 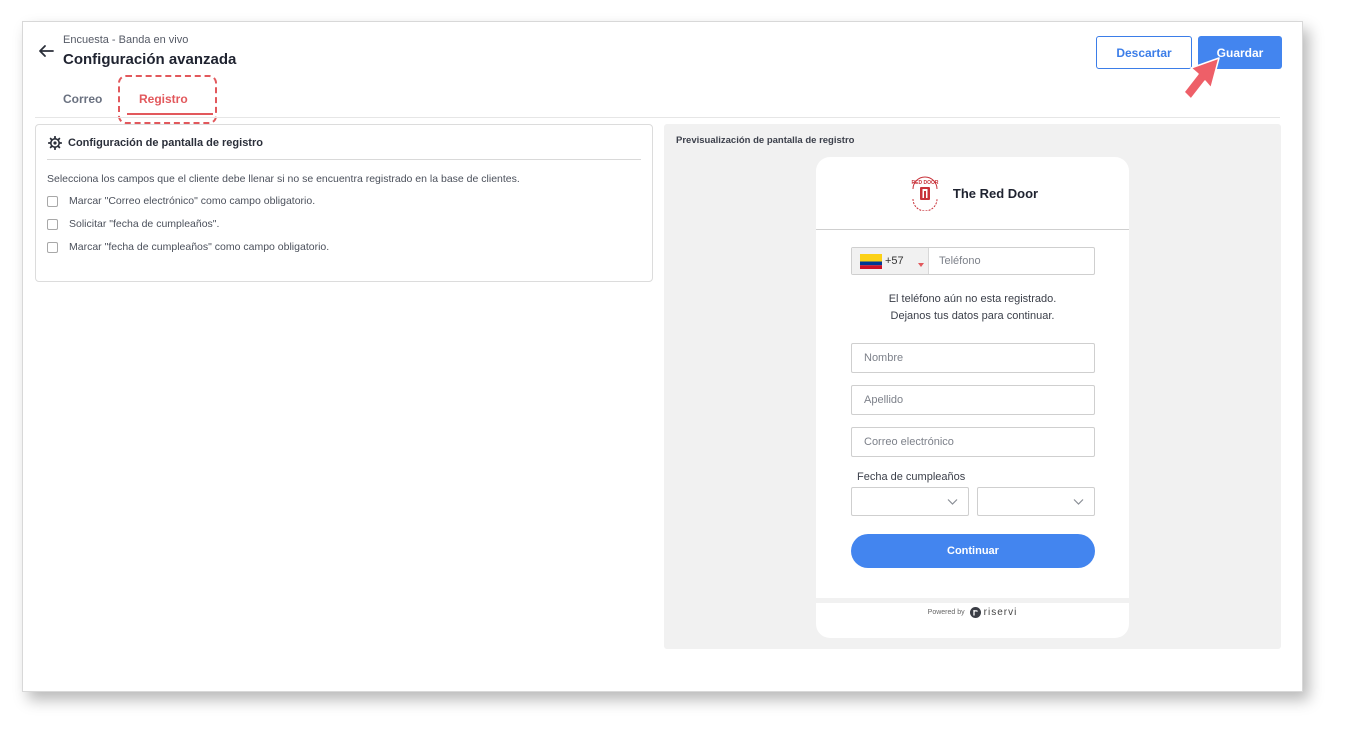 I want to click on phone-field: +57, so click(x=973, y=261).